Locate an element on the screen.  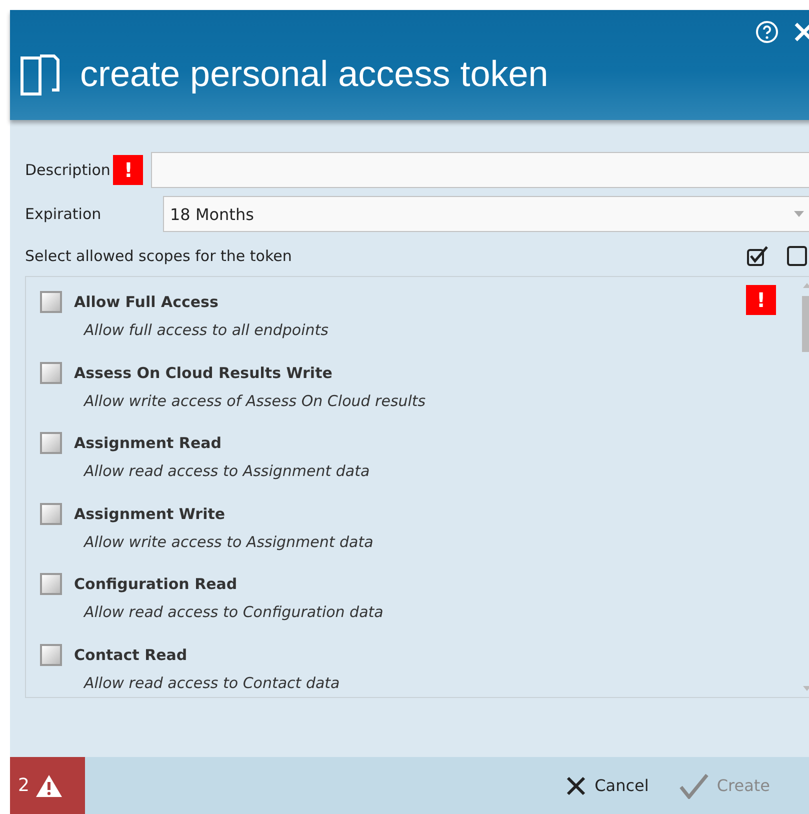
scroll-up-icon is located at coordinates (806, 285).